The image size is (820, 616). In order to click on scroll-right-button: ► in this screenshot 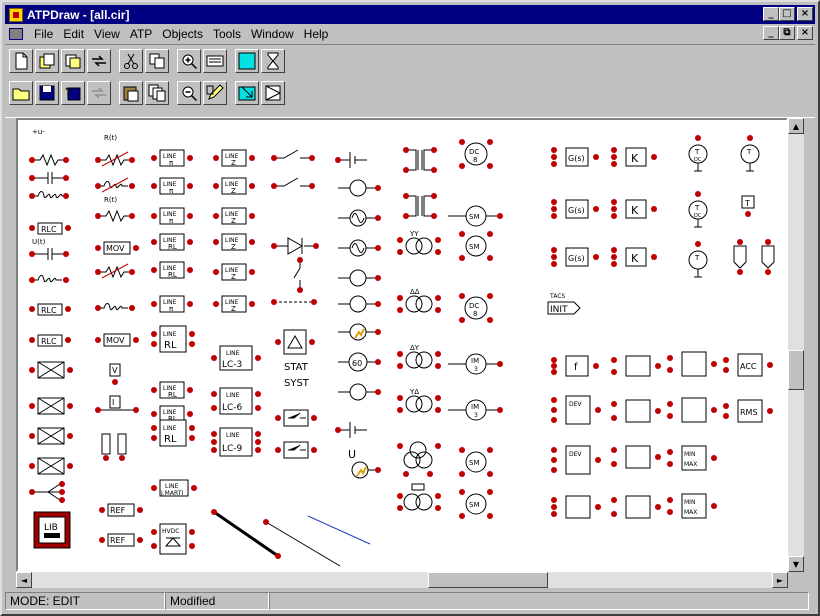, I will do `click(780, 580)`.